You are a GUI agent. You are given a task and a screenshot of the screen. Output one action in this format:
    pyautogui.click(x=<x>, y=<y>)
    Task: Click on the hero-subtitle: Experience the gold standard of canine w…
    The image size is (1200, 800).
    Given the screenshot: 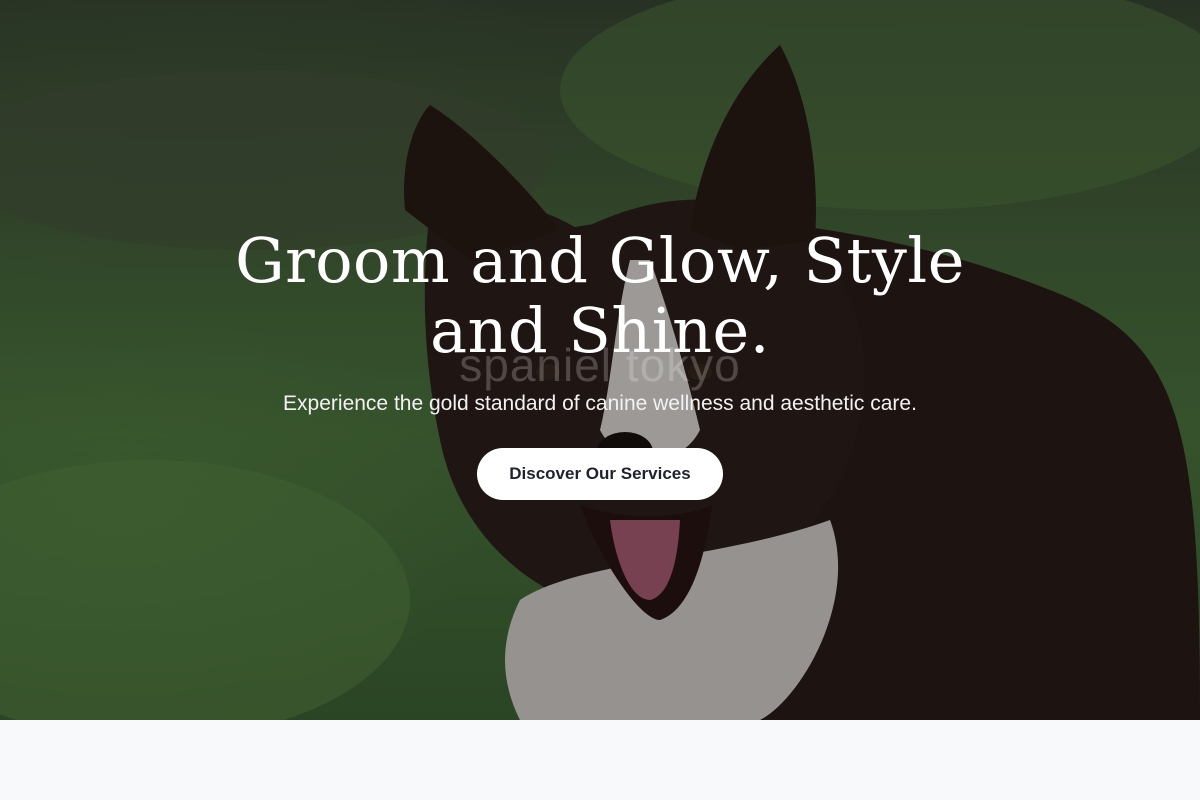 What is the action you would take?
    pyautogui.click(x=600, y=403)
    